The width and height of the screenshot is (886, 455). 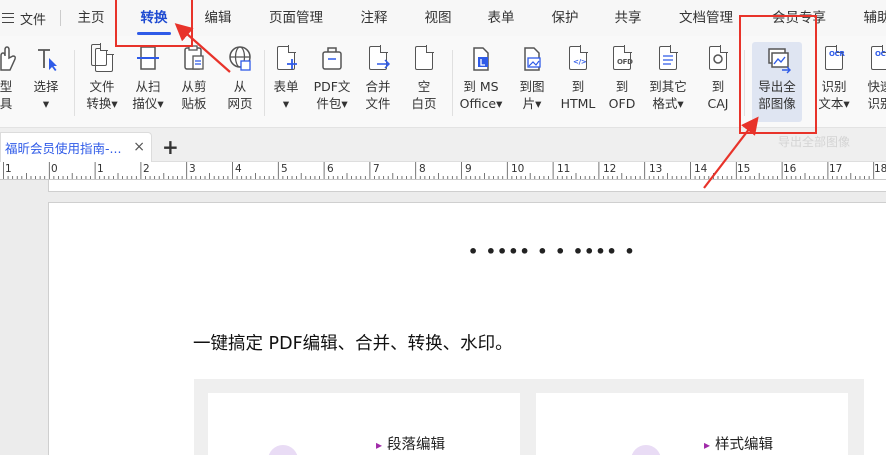 I want to click on ruler-number: 12, so click(x=610, y=169).